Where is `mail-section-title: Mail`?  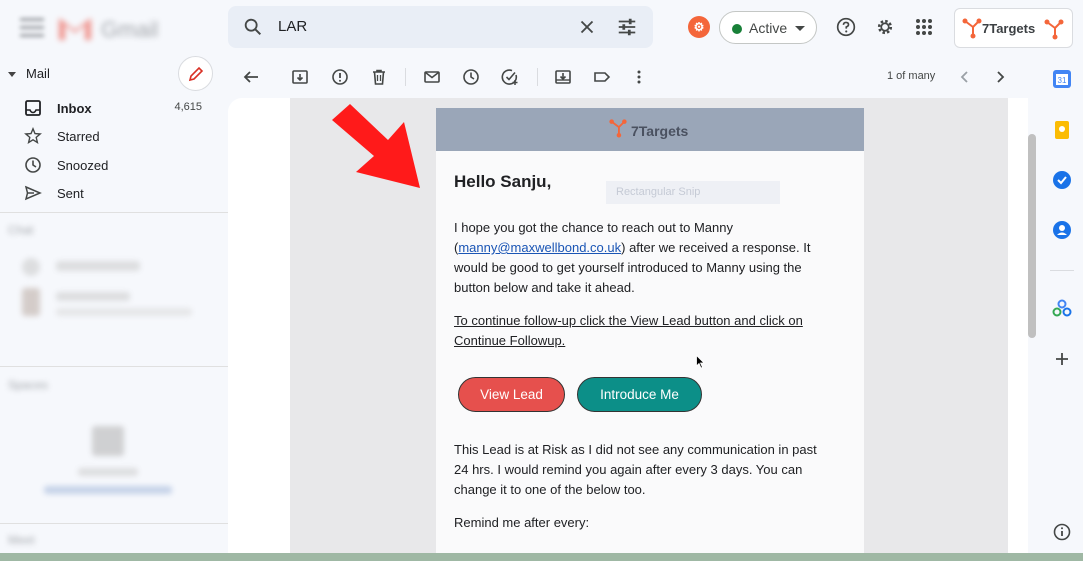 mail-section-title: Mail is located at coordinates (38, 73).